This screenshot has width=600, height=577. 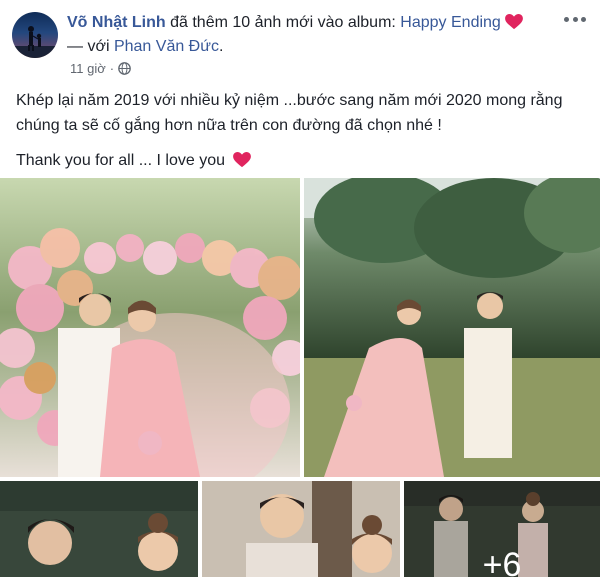 I want to click on more-photos-count: +6, so click(x=502, y=561).